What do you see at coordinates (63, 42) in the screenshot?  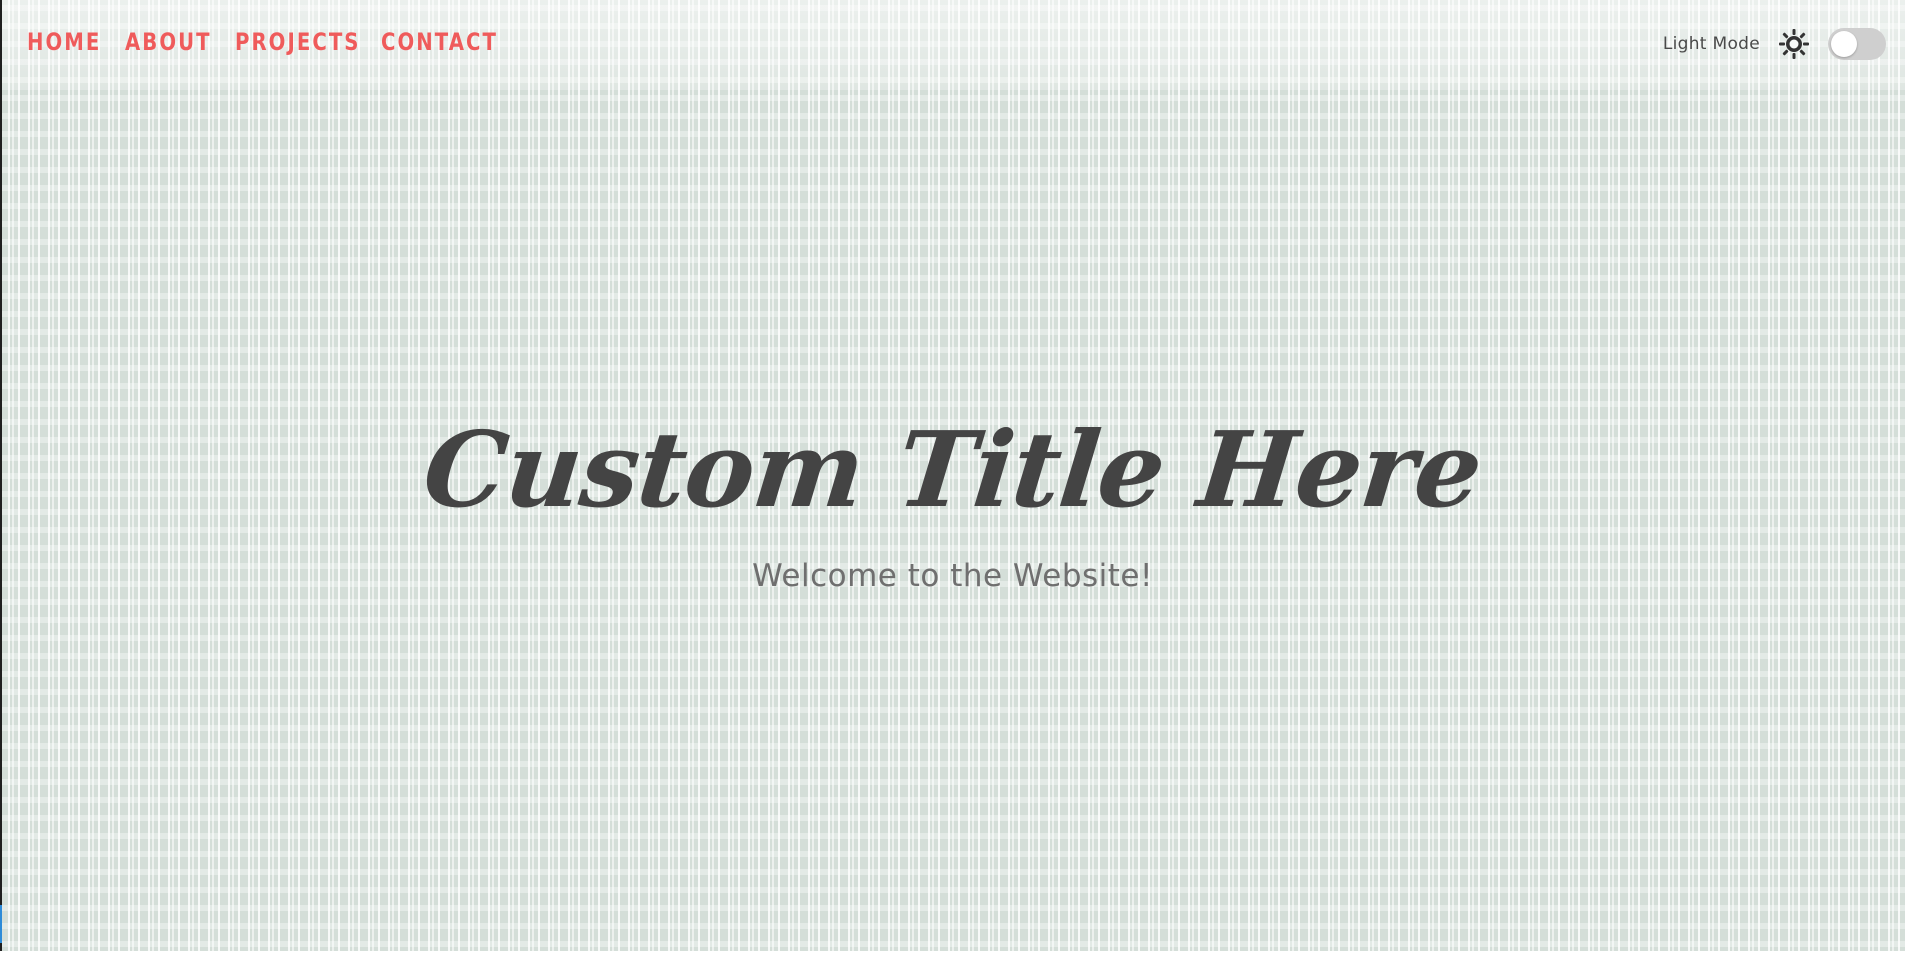 I see `nav-link-home: HOME` at bounding box center [63, 42].